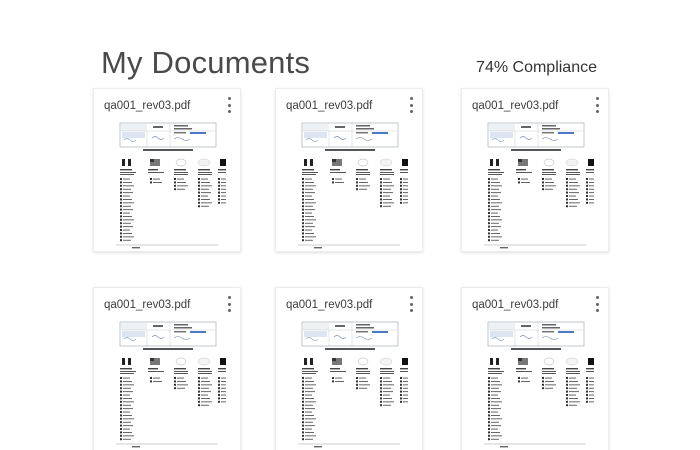 Image resolution: width=700 pixels, height=450 pixels. What do you see at coordinates (536, 67) in the screenshot?
I see `compliance-status: 74% Compliance` at bounding box center [536, 67].